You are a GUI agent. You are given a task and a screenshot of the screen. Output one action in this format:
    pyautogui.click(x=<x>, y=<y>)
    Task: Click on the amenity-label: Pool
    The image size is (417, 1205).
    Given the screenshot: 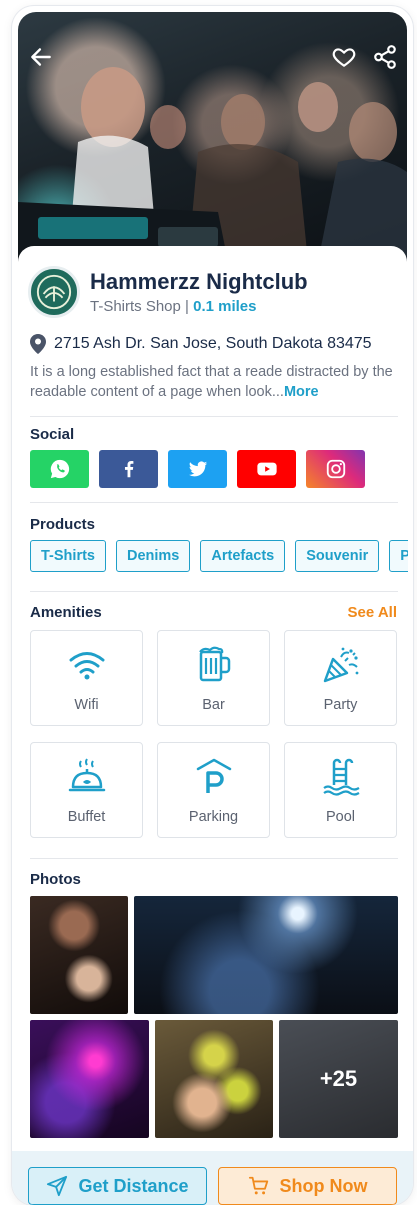 What is the action you would take?
    pyautogui.click(x=340, y=817)
    